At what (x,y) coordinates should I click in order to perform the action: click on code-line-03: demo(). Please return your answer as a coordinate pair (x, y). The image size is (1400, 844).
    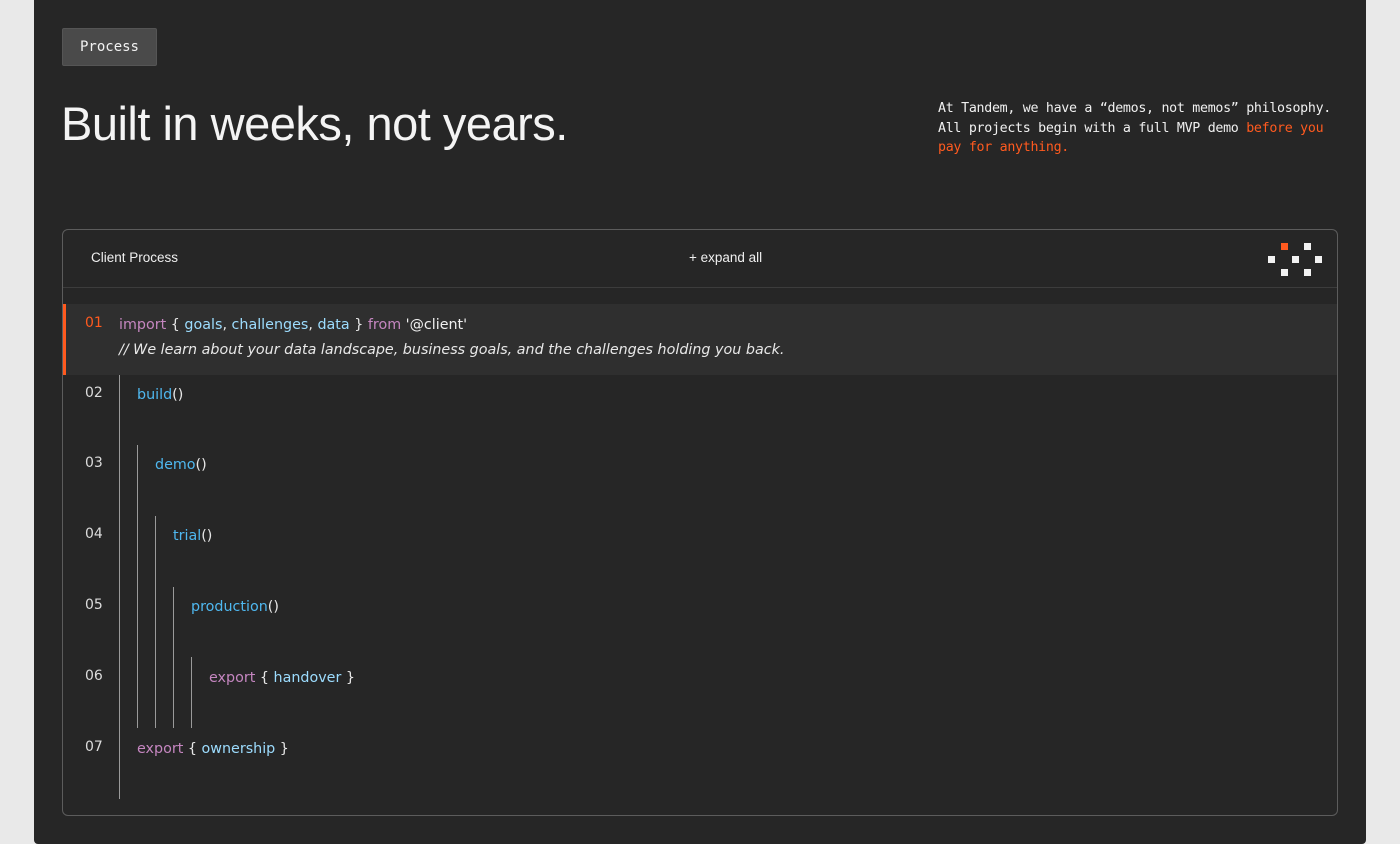
    Looking at the image, I should click on (181, 465).